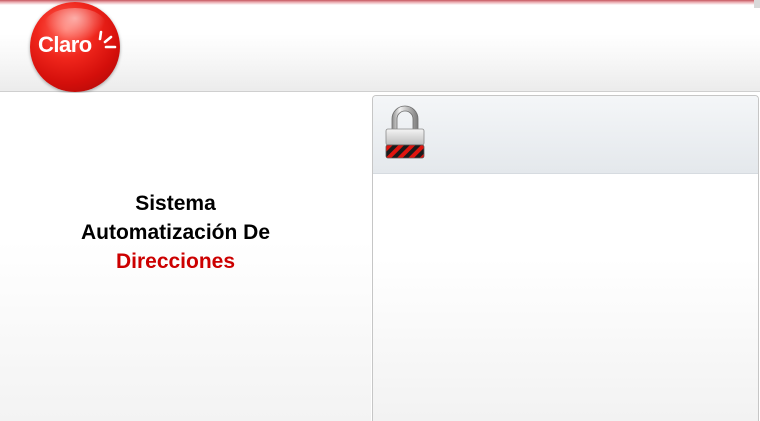 The height and width of the screenshot is (421, 760). Describe the element at coordinates (107, 39) in the screenshot. I see `logo-rays-icon` at that location.